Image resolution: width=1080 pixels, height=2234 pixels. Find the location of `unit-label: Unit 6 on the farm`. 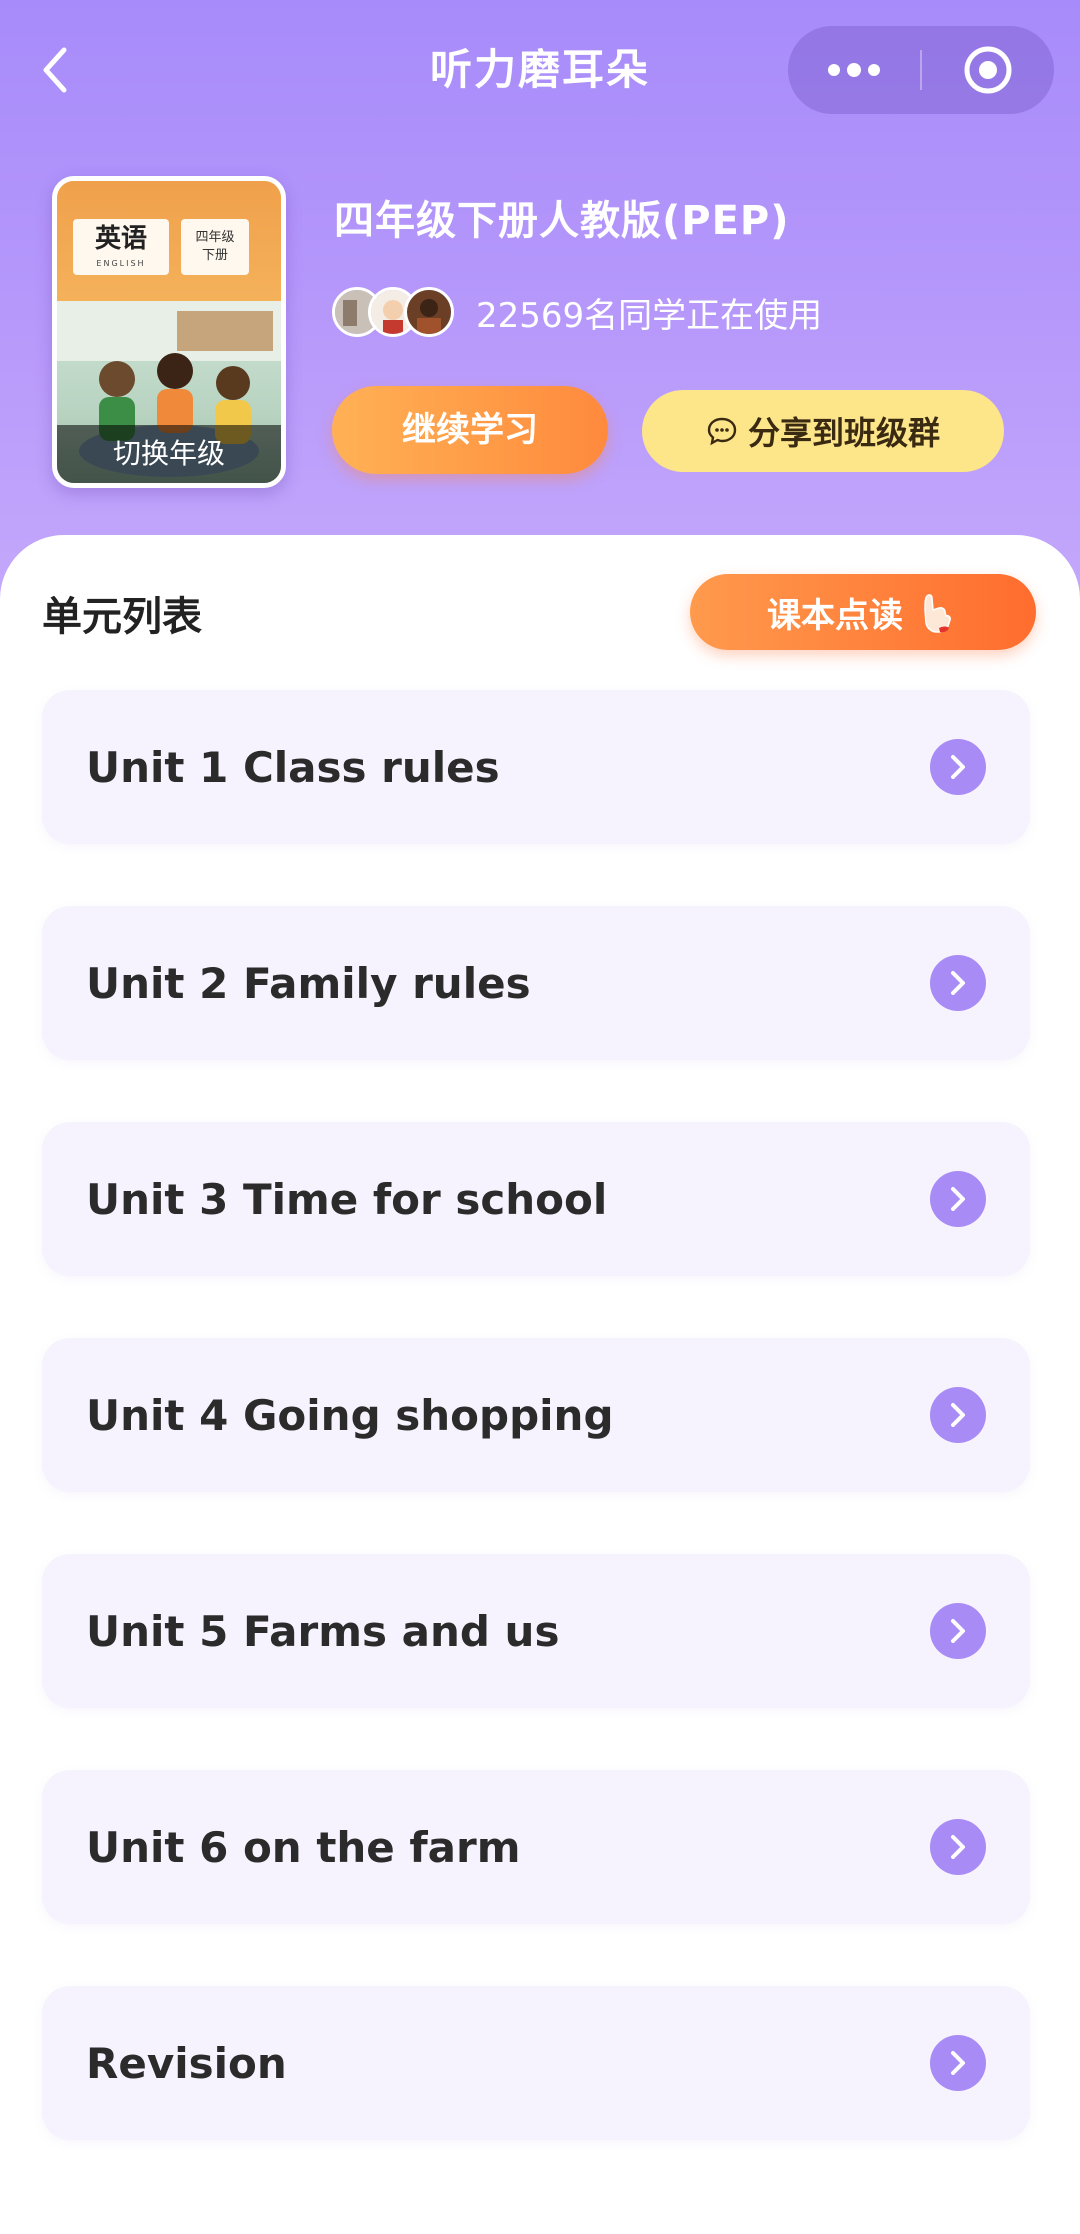

unit-label: Unit 6 on the farm is located at coordinates (303, 1847).